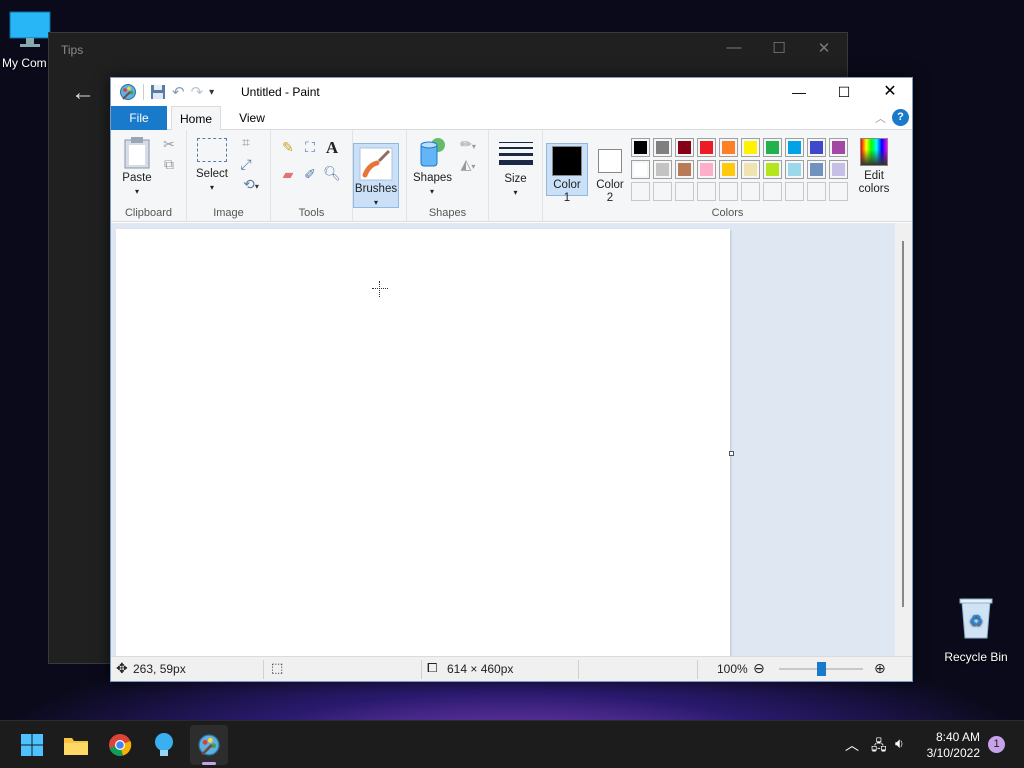  I want to click on clipboard-group-label: Clipboard, so click(148, 213).